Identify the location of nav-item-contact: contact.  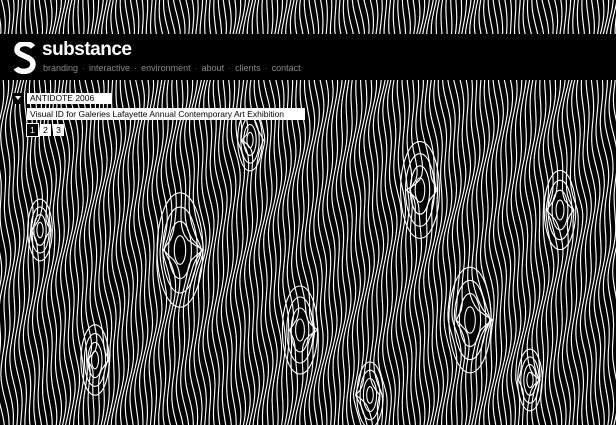
(286, 68).